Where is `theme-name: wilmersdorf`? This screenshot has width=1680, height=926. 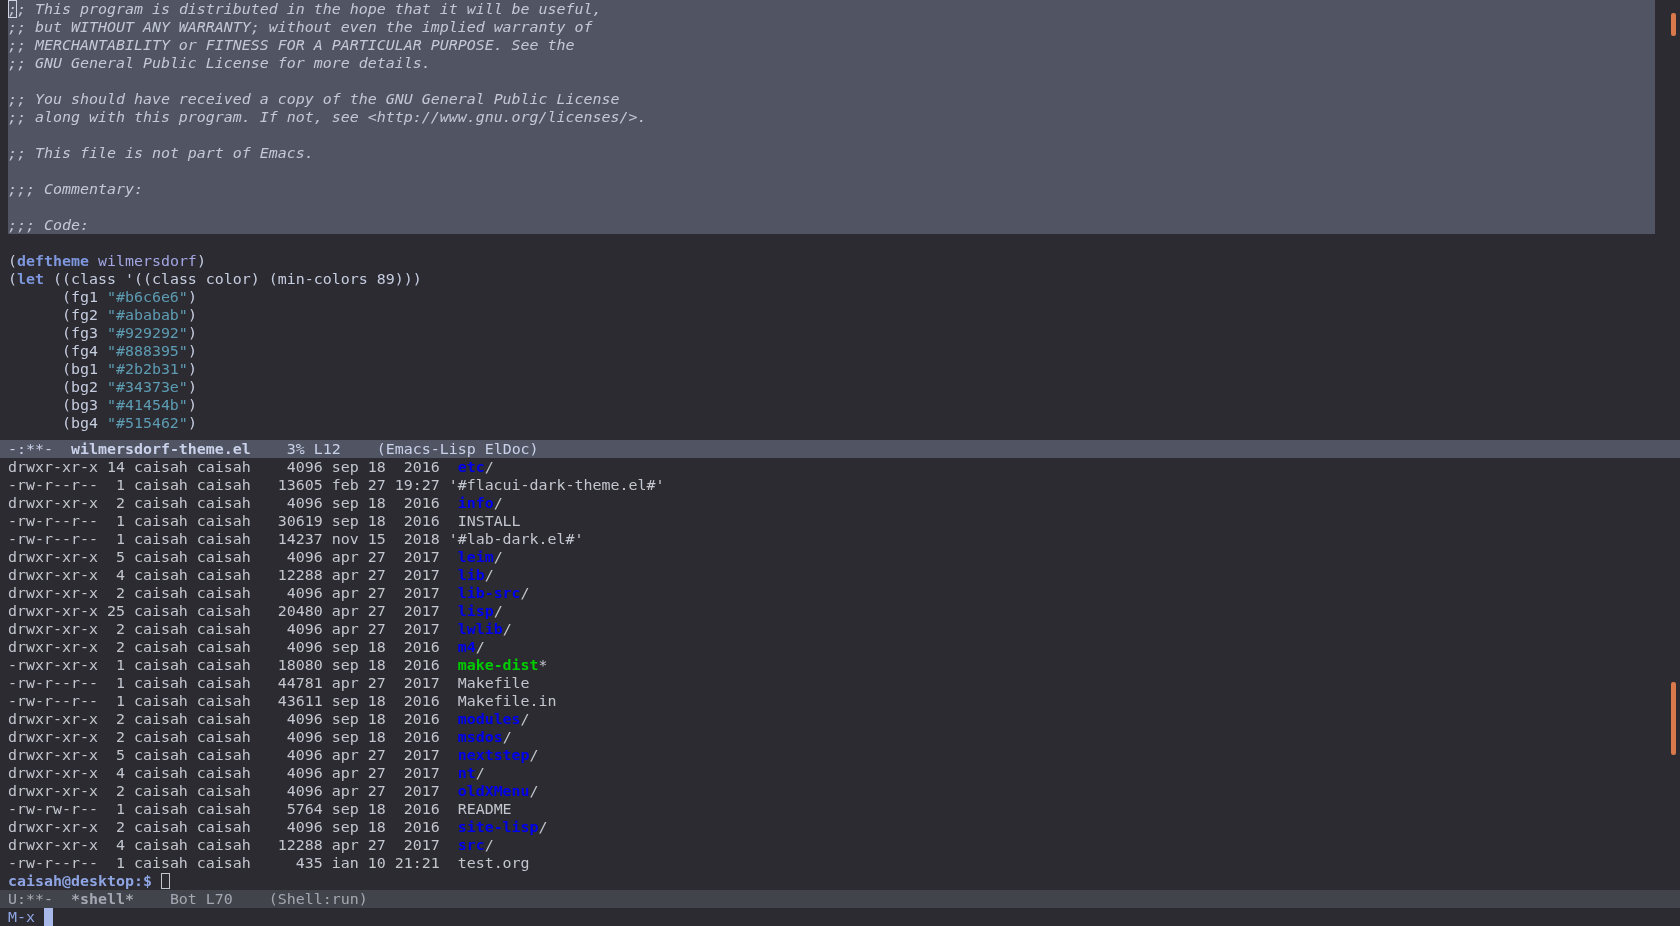
theme-name: wilmersdorf is located at coordinates (147, 261).